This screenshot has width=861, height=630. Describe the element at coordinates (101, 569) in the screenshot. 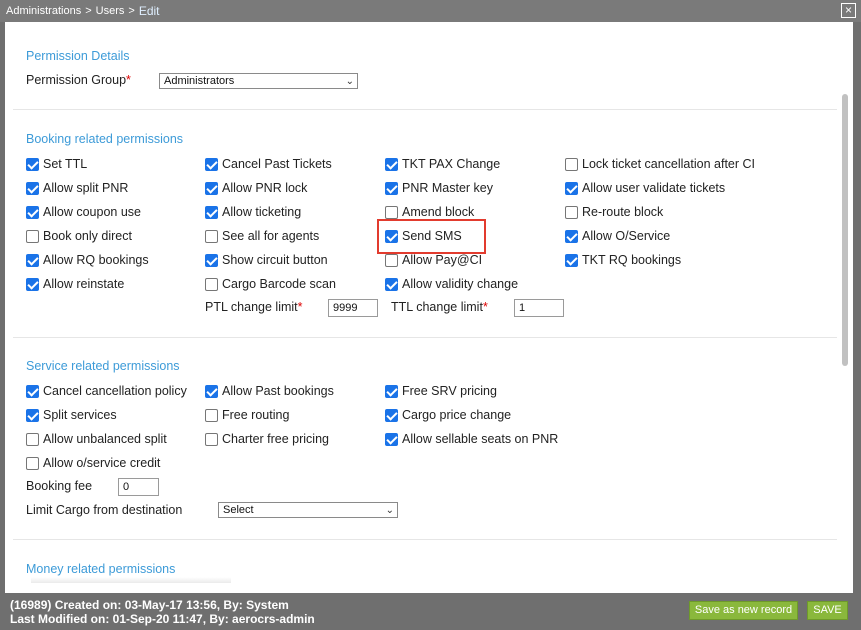

I see `money-section-title: Money related permissions` at that location.